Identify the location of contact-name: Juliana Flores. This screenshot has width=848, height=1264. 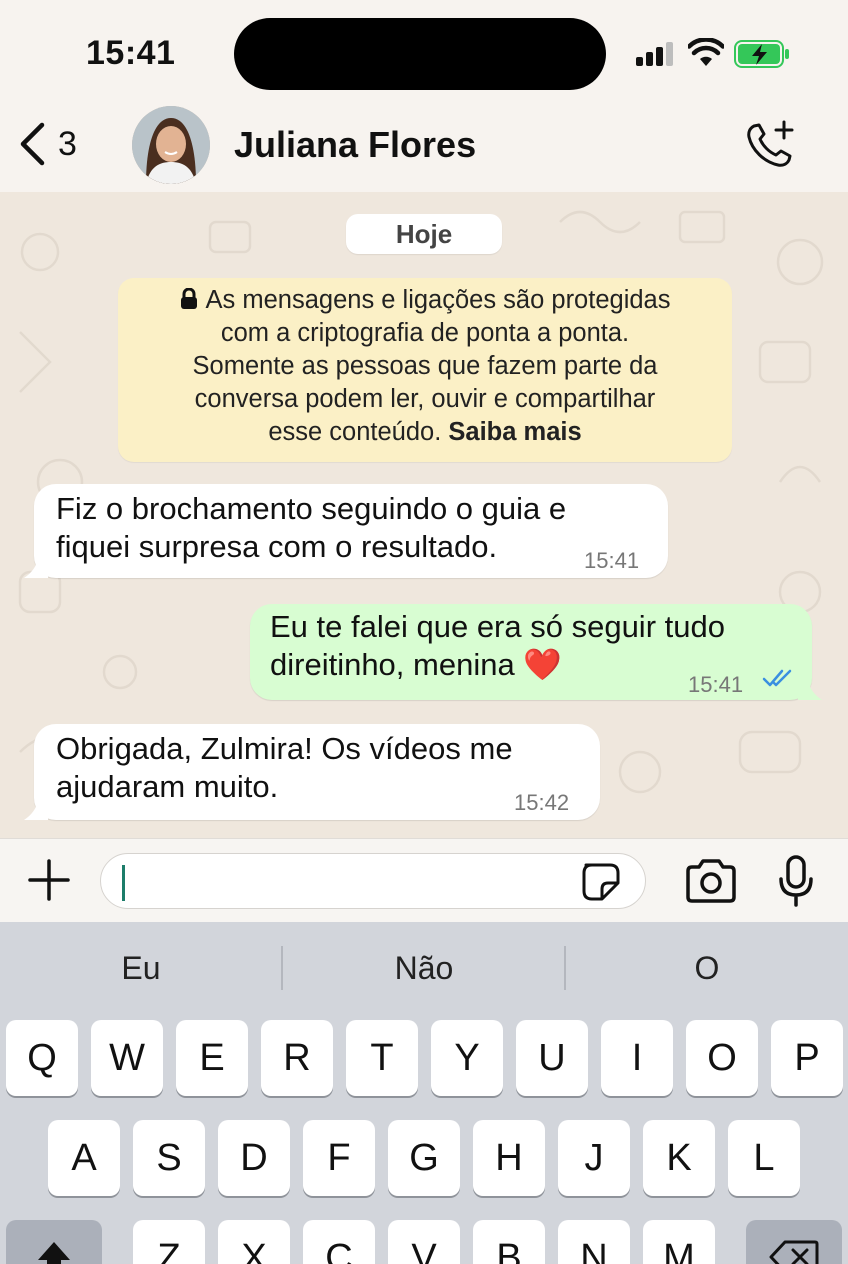
(355, 145).